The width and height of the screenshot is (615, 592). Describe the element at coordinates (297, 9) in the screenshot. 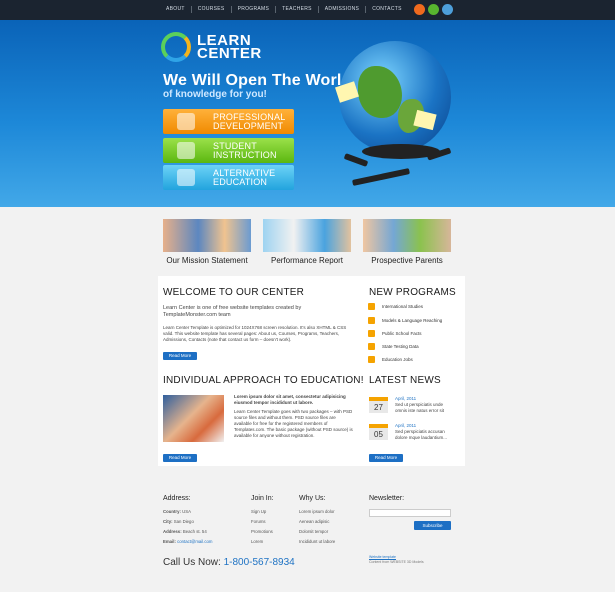

I see `nav-teachers: TEACHERS` at that location.